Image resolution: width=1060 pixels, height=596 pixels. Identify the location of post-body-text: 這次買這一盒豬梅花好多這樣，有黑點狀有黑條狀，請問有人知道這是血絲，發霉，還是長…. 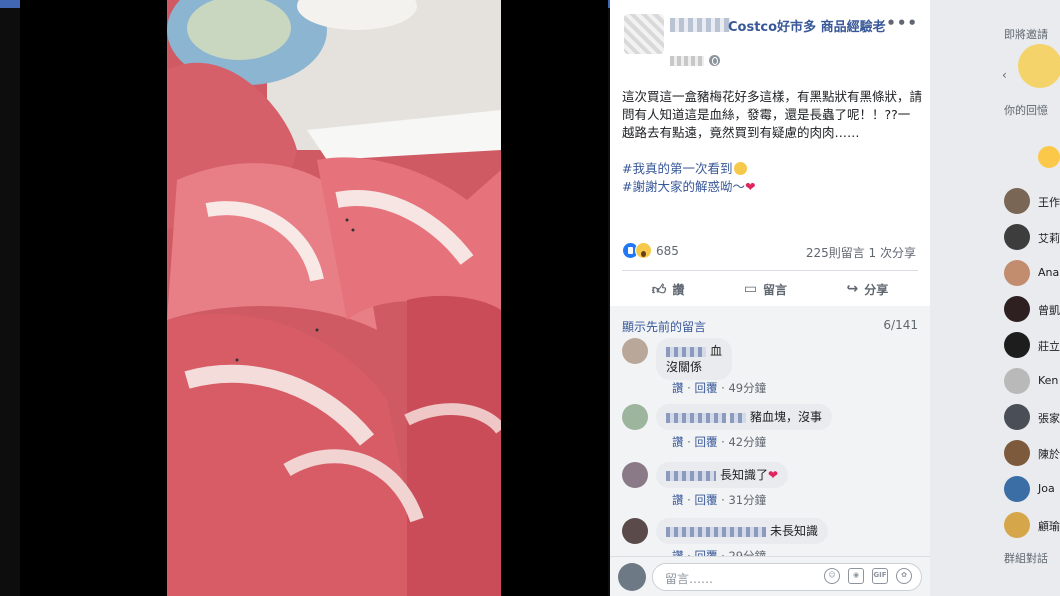
(772, 114).